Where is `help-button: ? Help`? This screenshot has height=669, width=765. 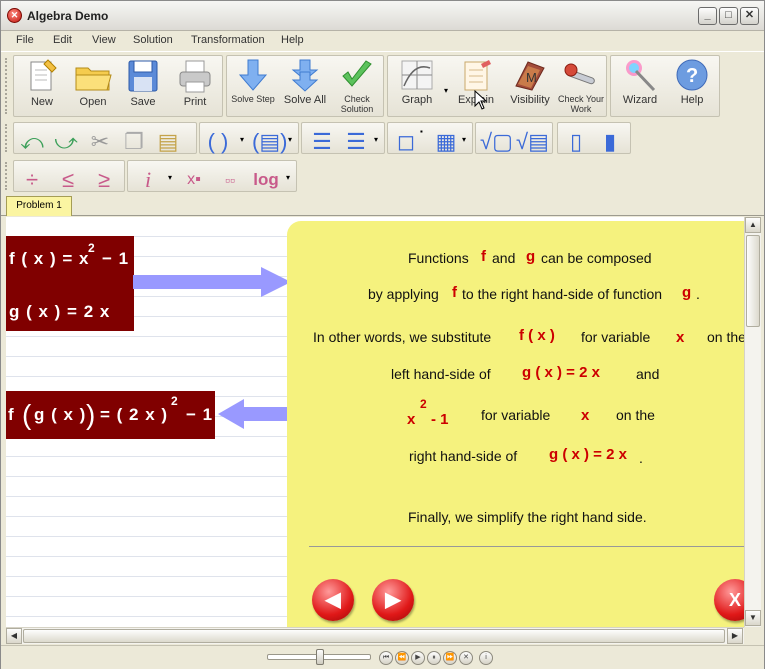
help-button: ? Help is located at coordinates (692, 82).